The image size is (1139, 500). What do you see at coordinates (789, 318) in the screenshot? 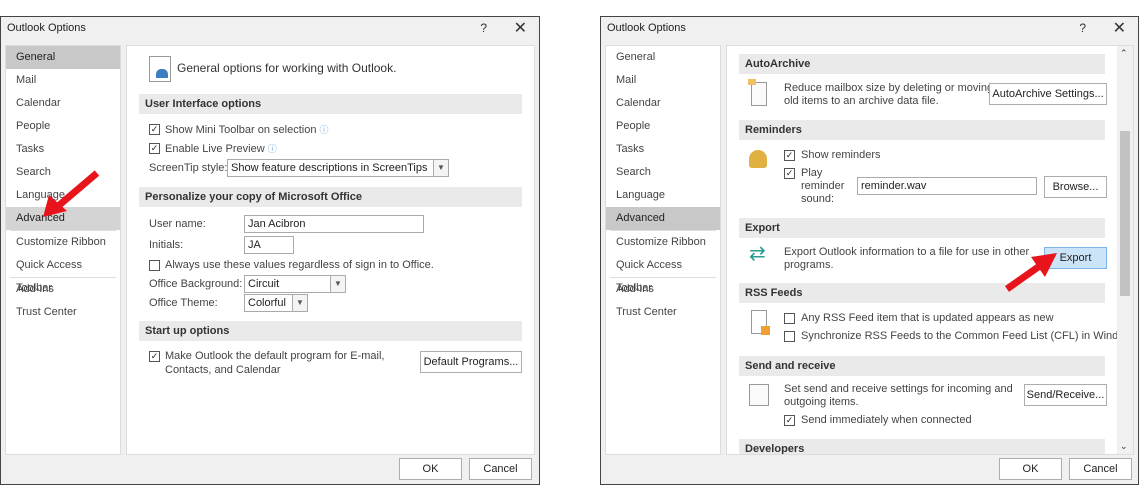
I see `rss-new-item-checkbox` at bounding box center [789, 318].